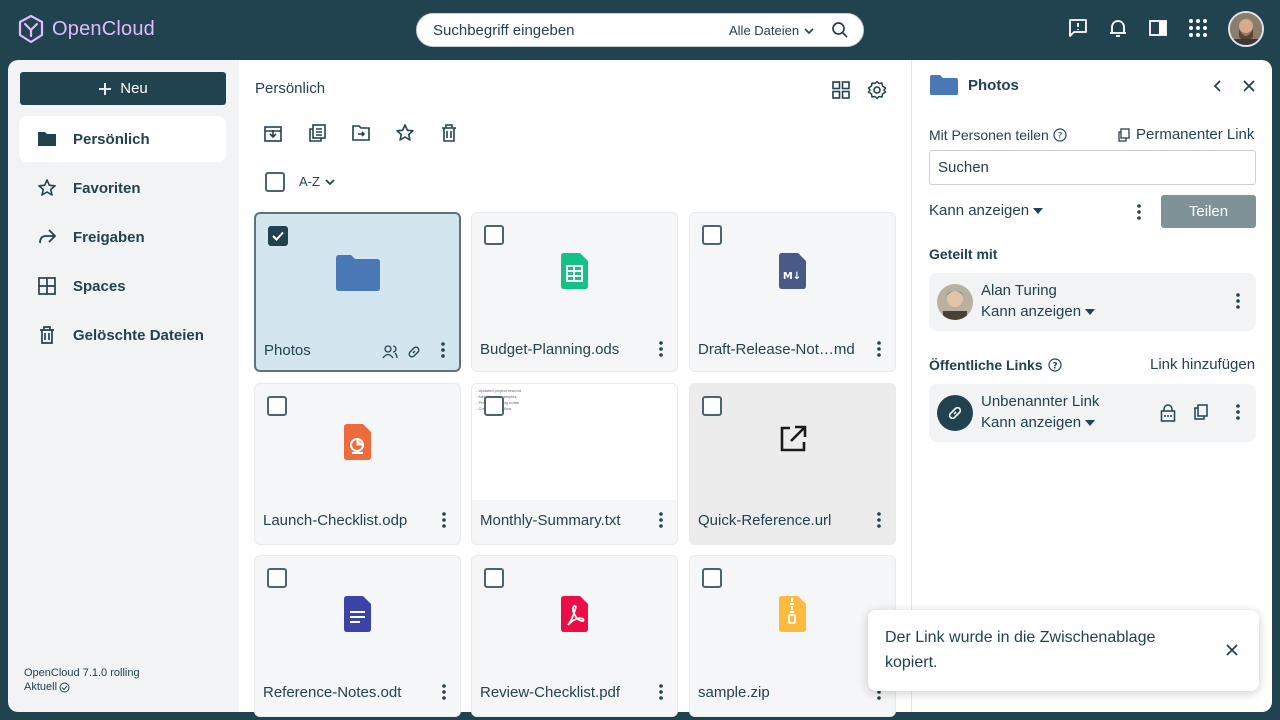  What do you see at coordinates (335, 520) in the screenshot?
I see `file-name: Launch-Checklist.odp` at bounding box center [335, 520].